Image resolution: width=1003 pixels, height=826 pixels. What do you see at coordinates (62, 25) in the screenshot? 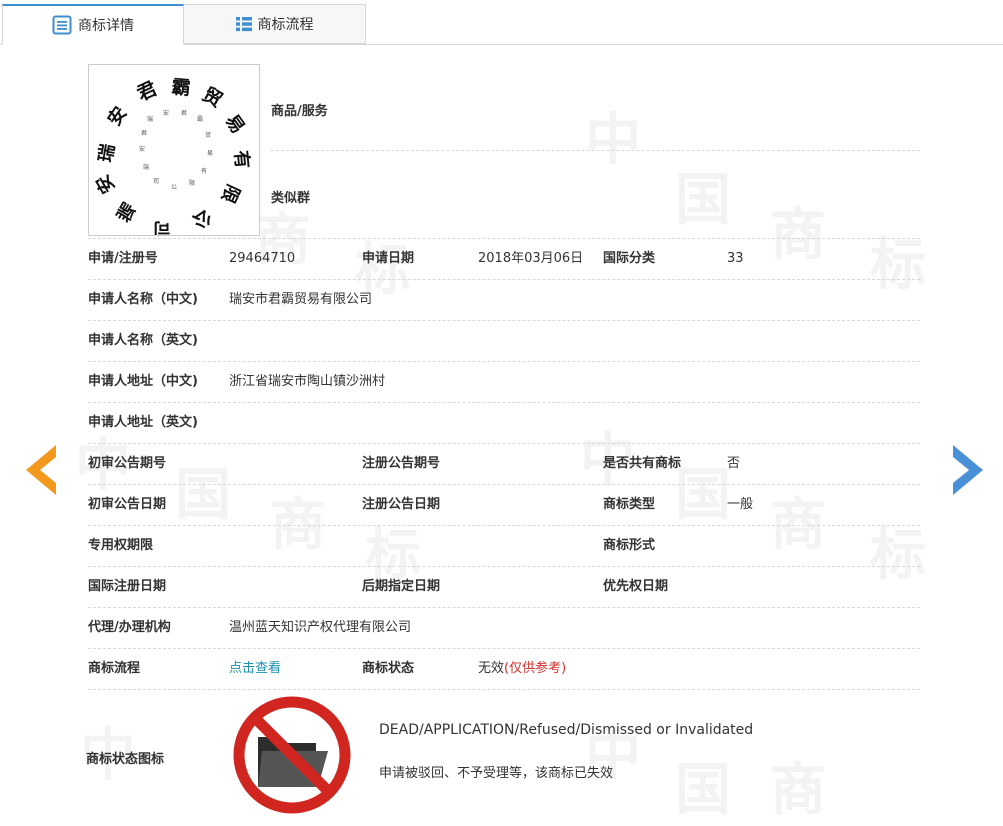
I see `document-list-icon` at bounding box center [62, 25].